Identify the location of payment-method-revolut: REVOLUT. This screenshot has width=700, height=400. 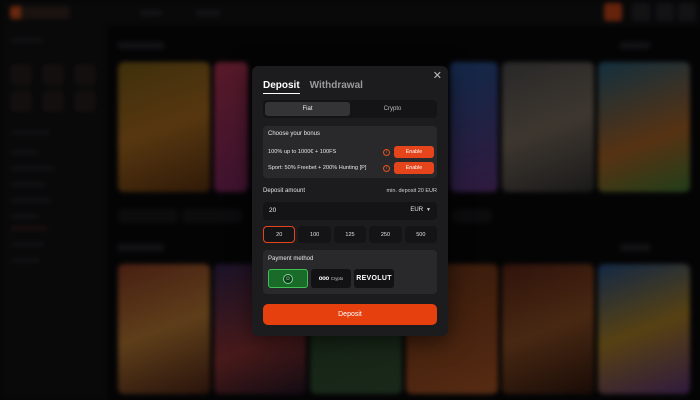
(374, 278).